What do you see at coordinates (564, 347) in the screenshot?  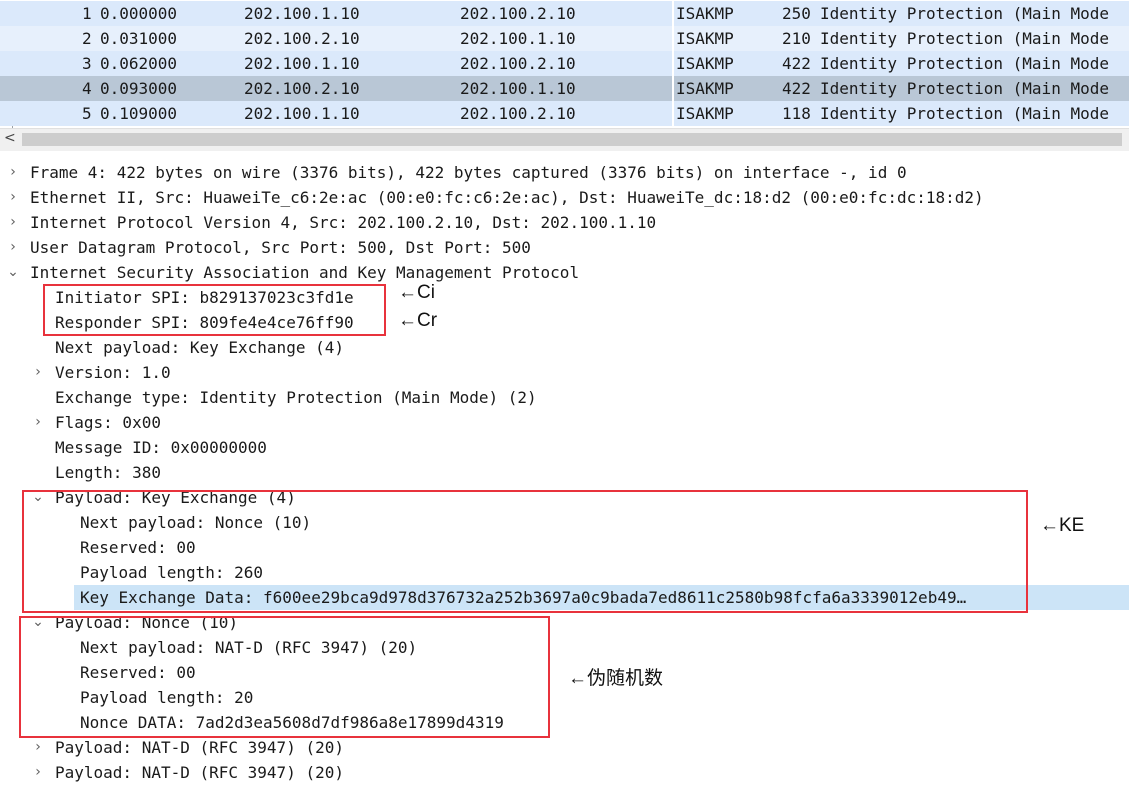 I see `tree-row-next-payload: Next payload: Key Exchange (4)` at bounding box center [564, 347].